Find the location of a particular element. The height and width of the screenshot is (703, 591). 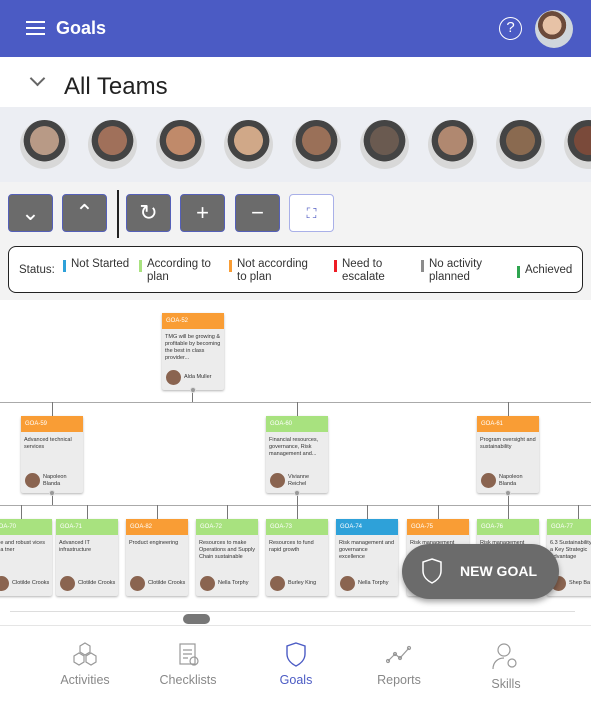

user-avatar is located at coordinates (554, 29).